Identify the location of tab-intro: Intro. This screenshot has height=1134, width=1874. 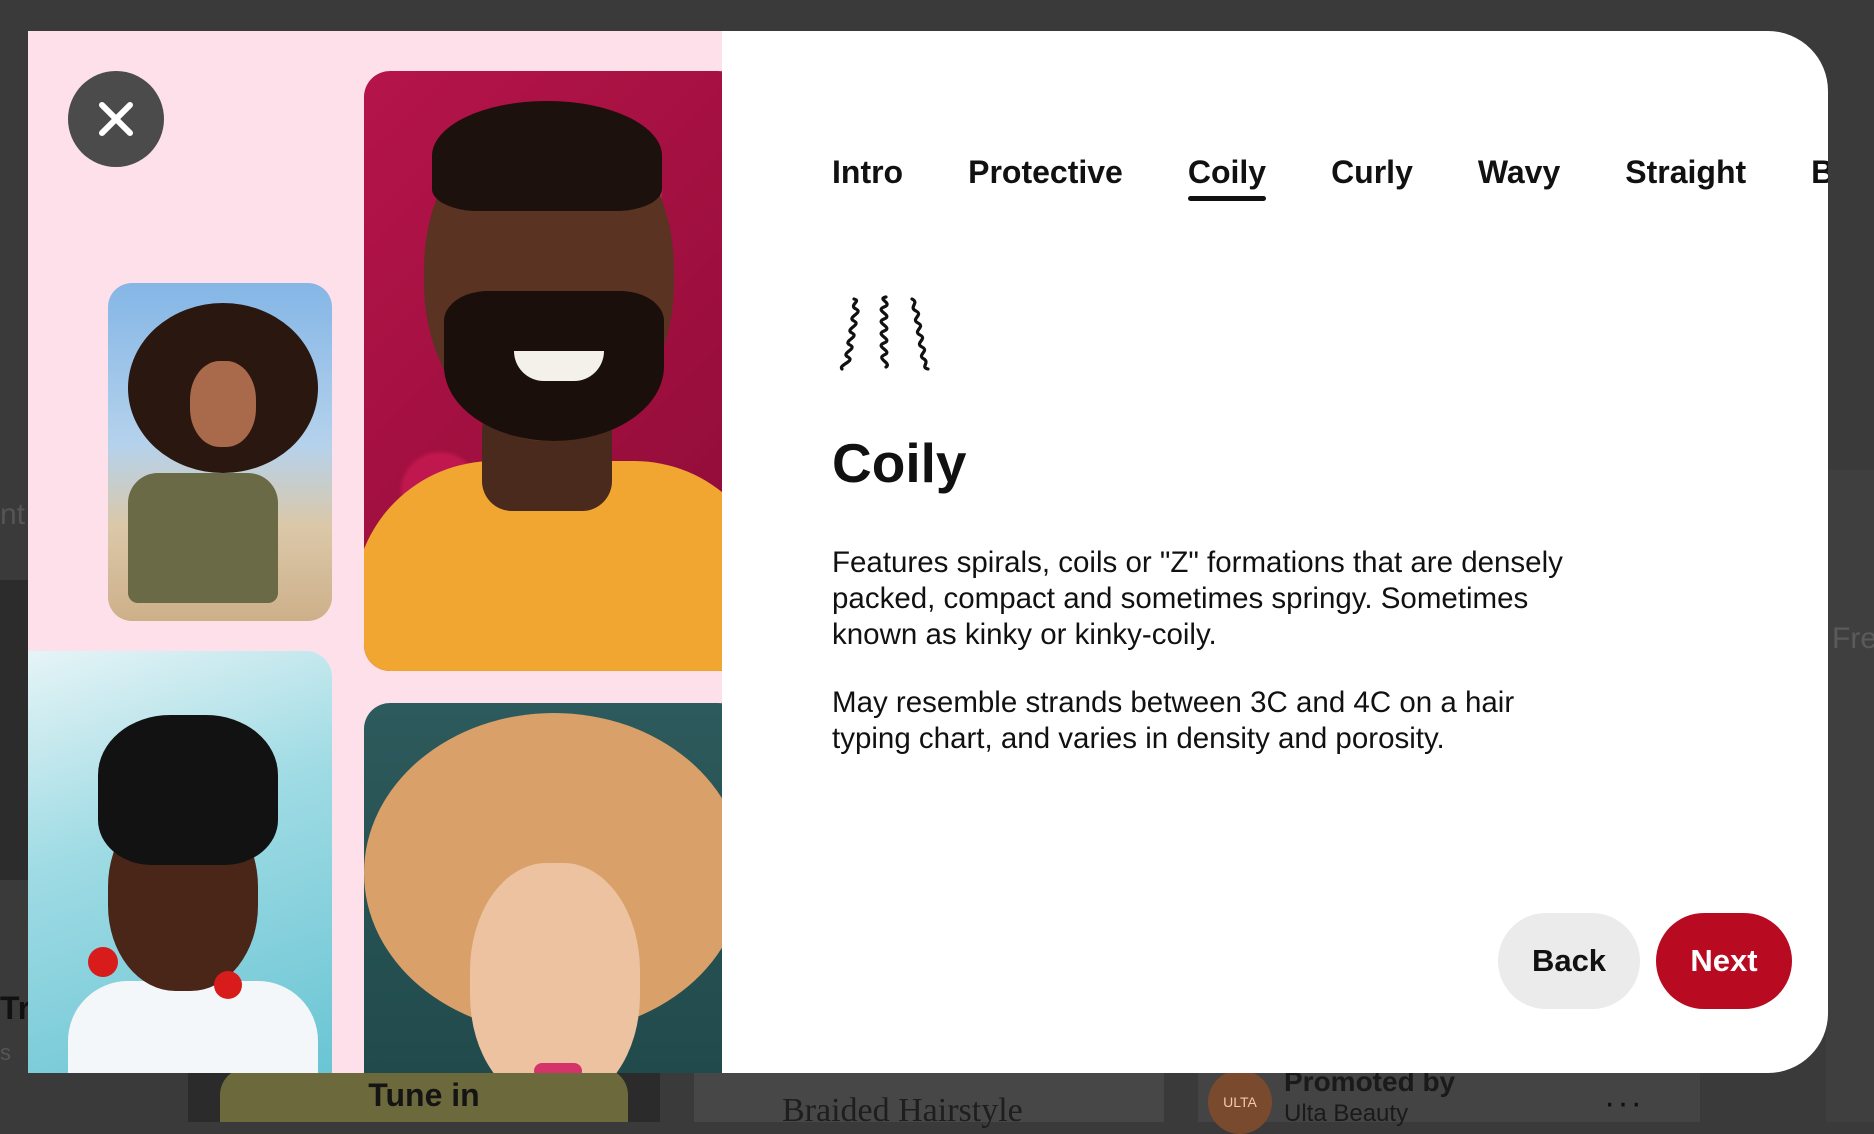
(867, 172).